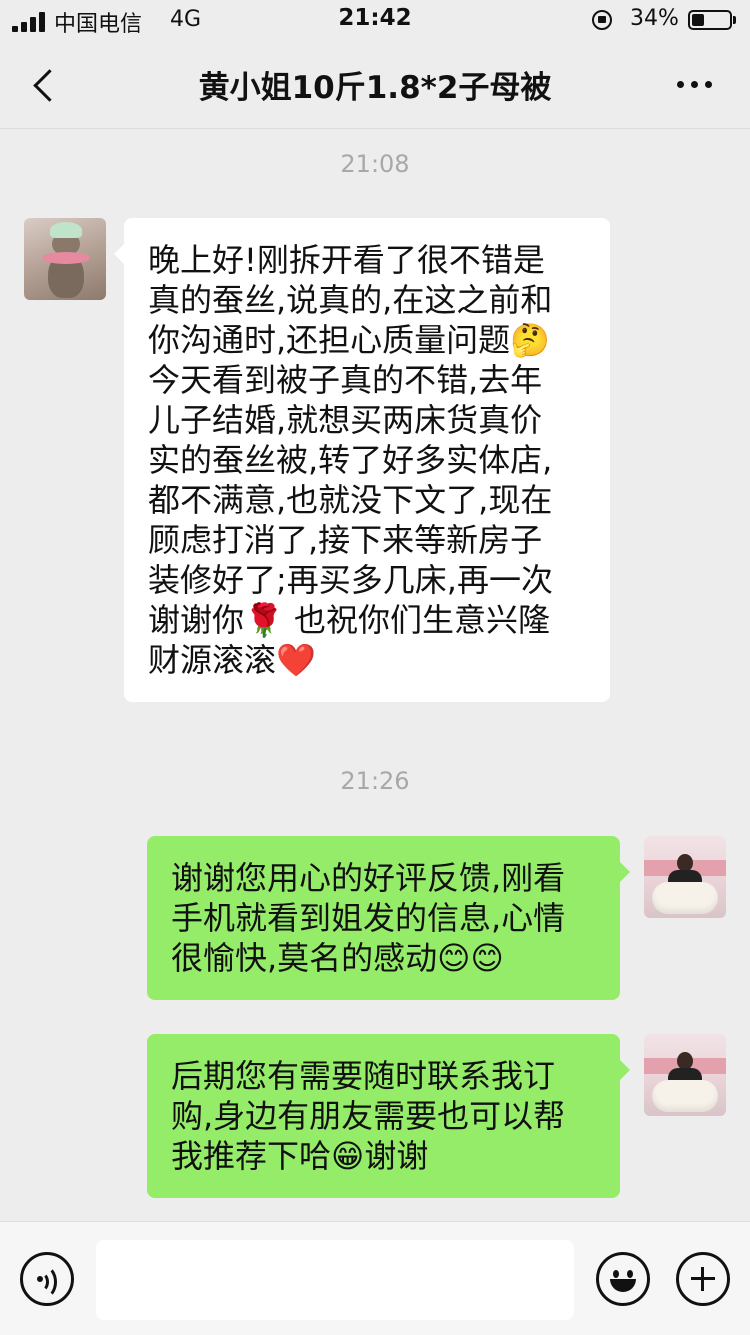 The width and height of the screenshot is (750, 1335). What do you see at coordinates (623, 1279) in the screenshot?
I see `emoji-icon` at bounding box center [623, 1279].